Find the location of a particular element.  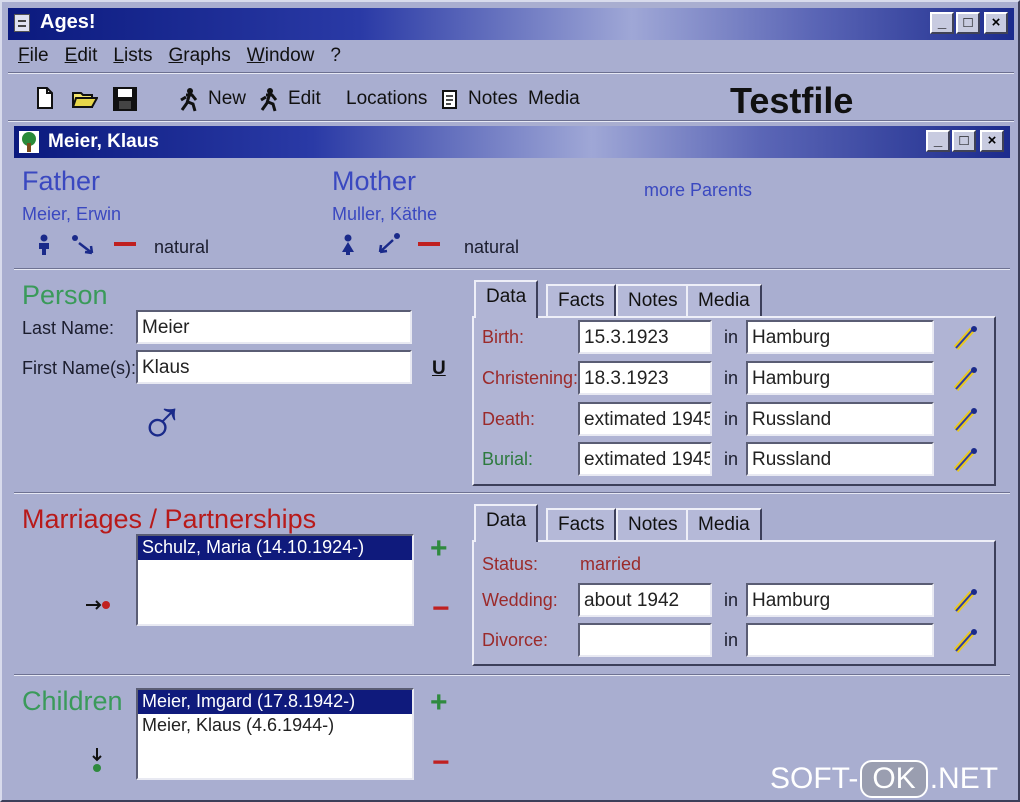

wedding-location-picker-icon is located at coordinates (966, 601).